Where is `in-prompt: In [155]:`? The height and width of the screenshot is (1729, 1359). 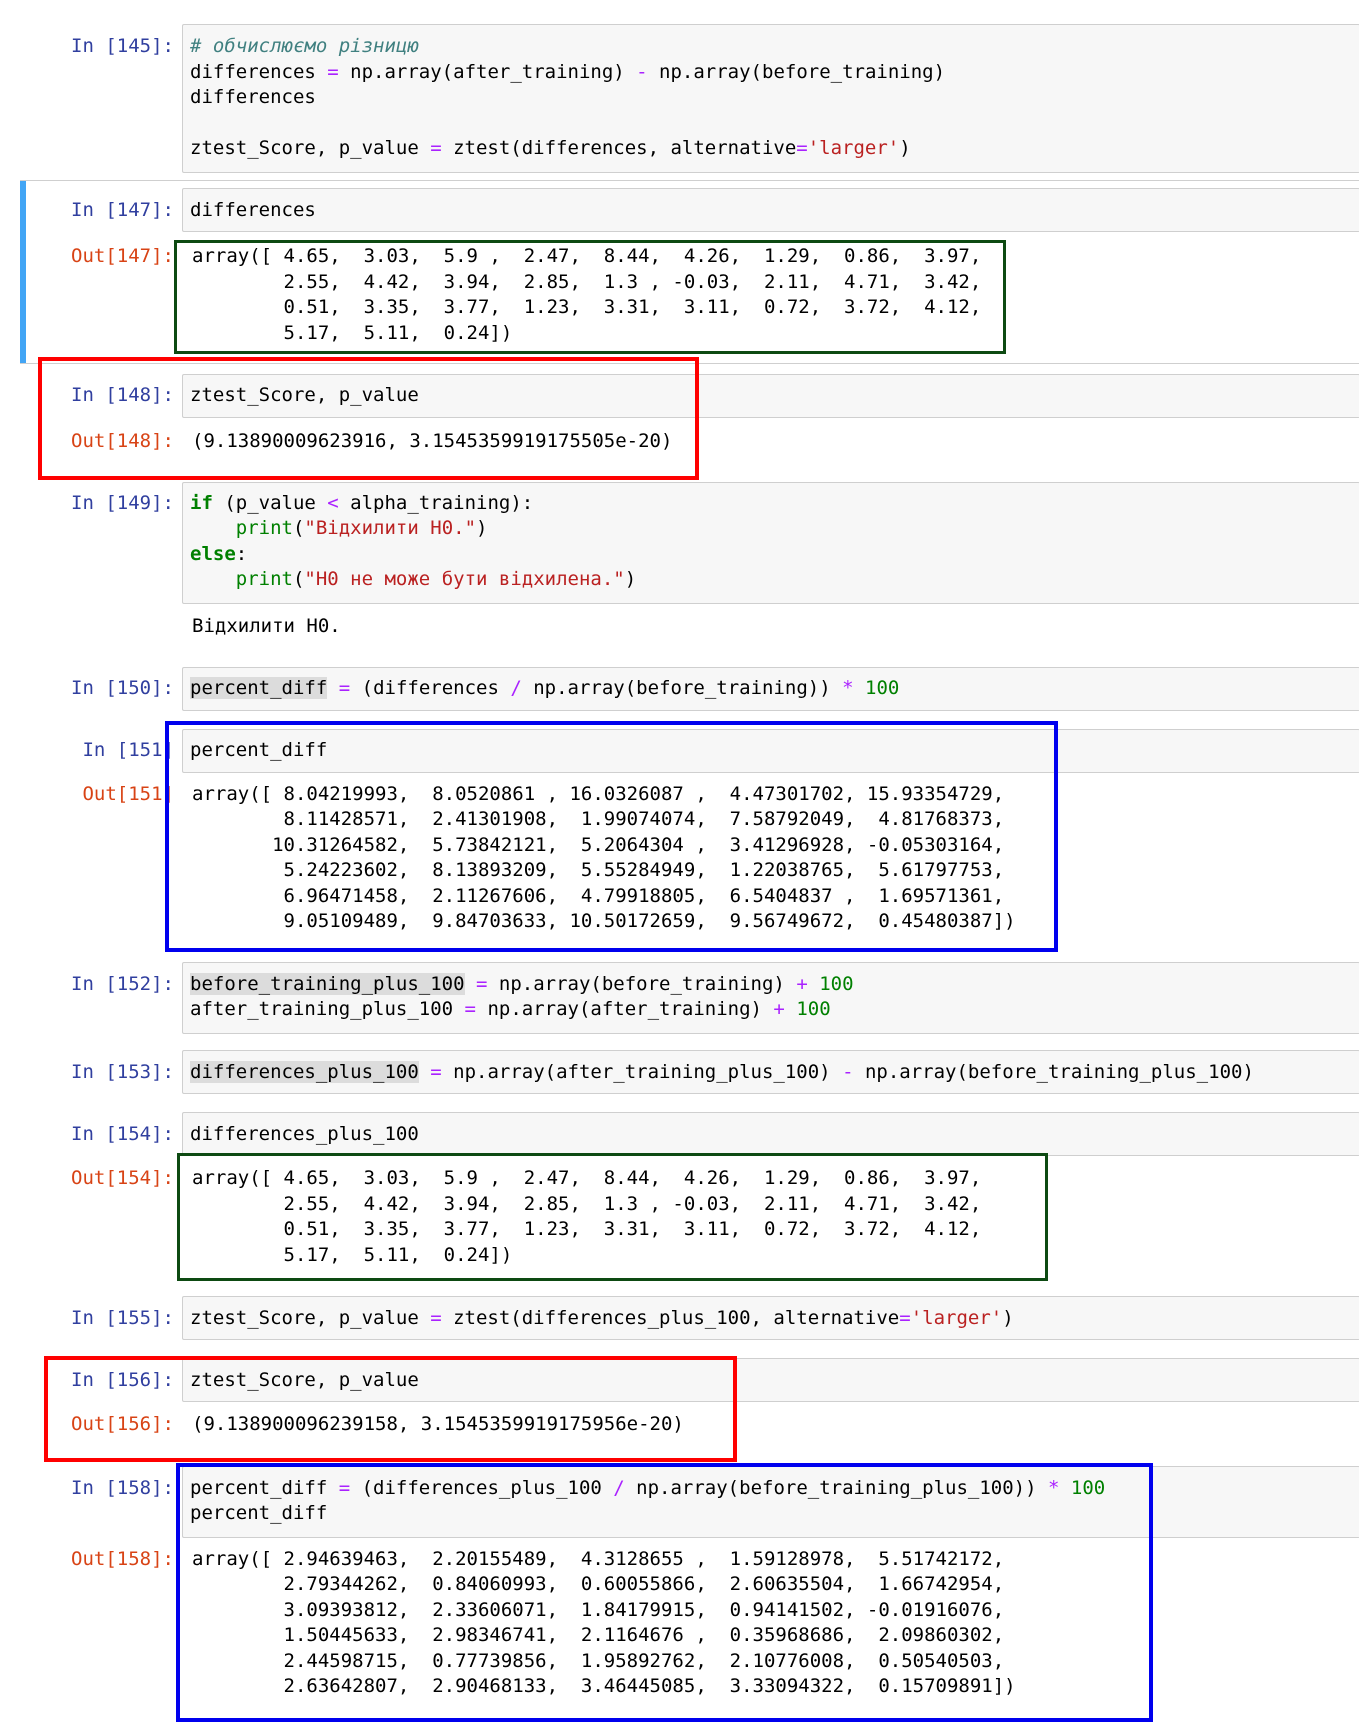 in-prompt: In [155]: is located at coordinates (122, 1318).